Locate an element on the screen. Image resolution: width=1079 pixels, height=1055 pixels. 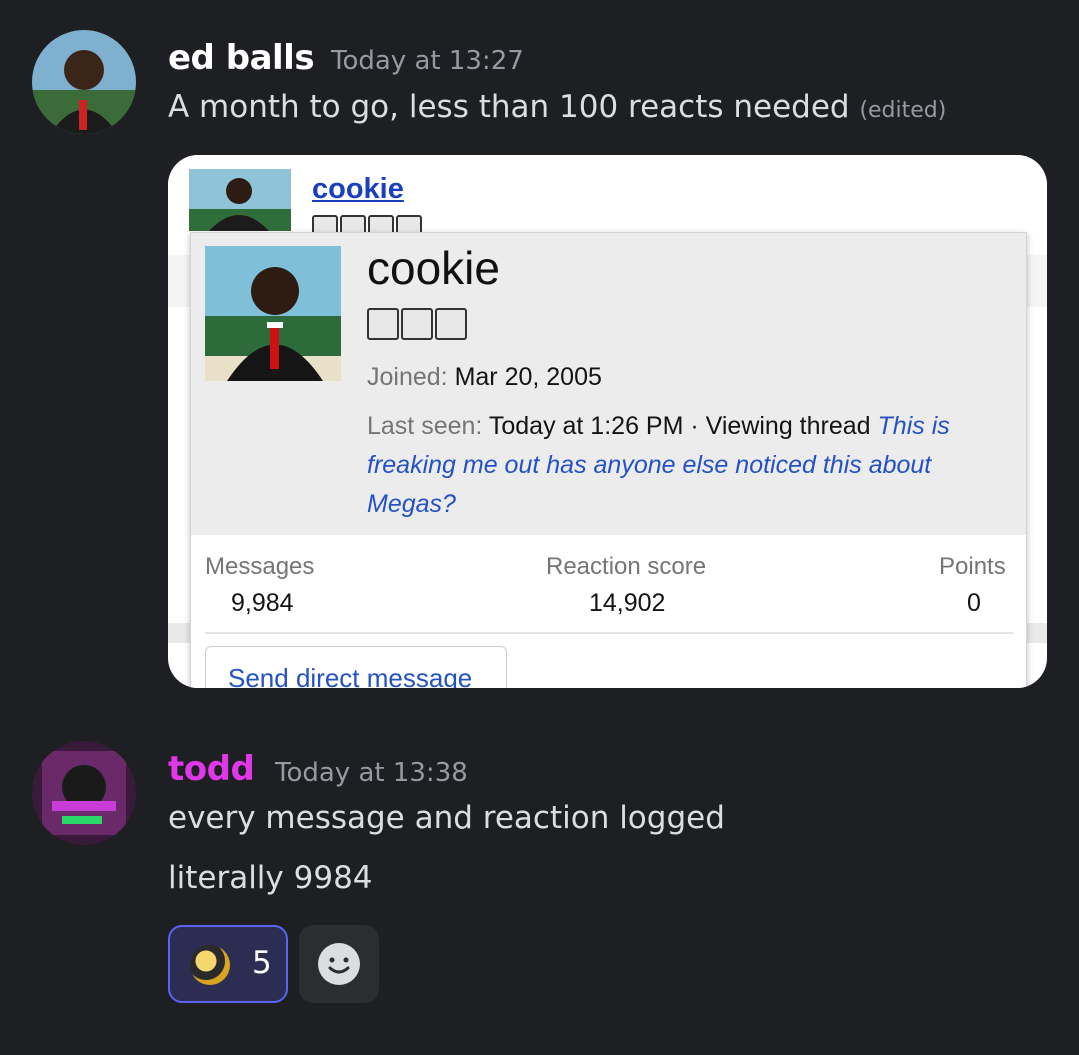
mini-username-link: cookie is located at coordinates (358, 189).